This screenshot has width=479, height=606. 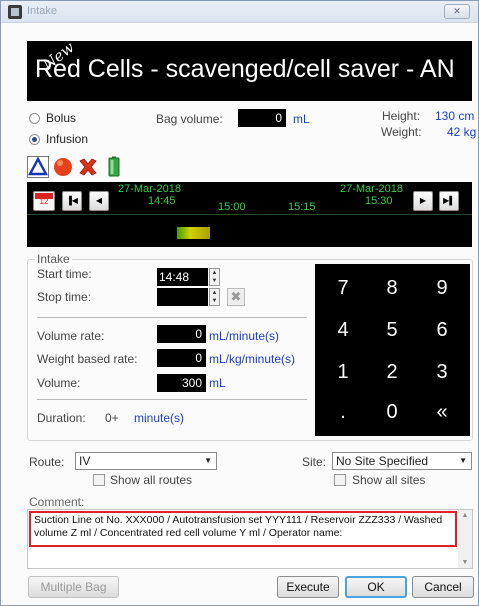 I want to click on height-value: 130 cm, so click(x=455, y=116).